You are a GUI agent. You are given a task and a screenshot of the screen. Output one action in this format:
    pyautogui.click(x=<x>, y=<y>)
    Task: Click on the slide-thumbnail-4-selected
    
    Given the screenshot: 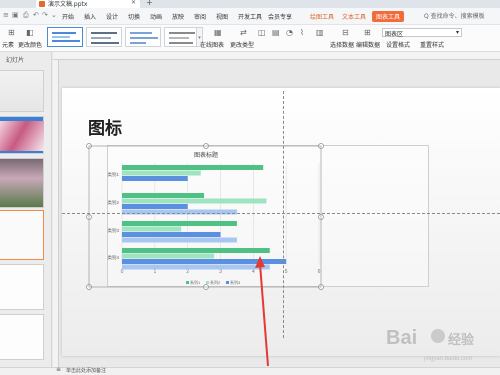 What is the action you would take?
    pyautogui.click(x=22, y=235)
    